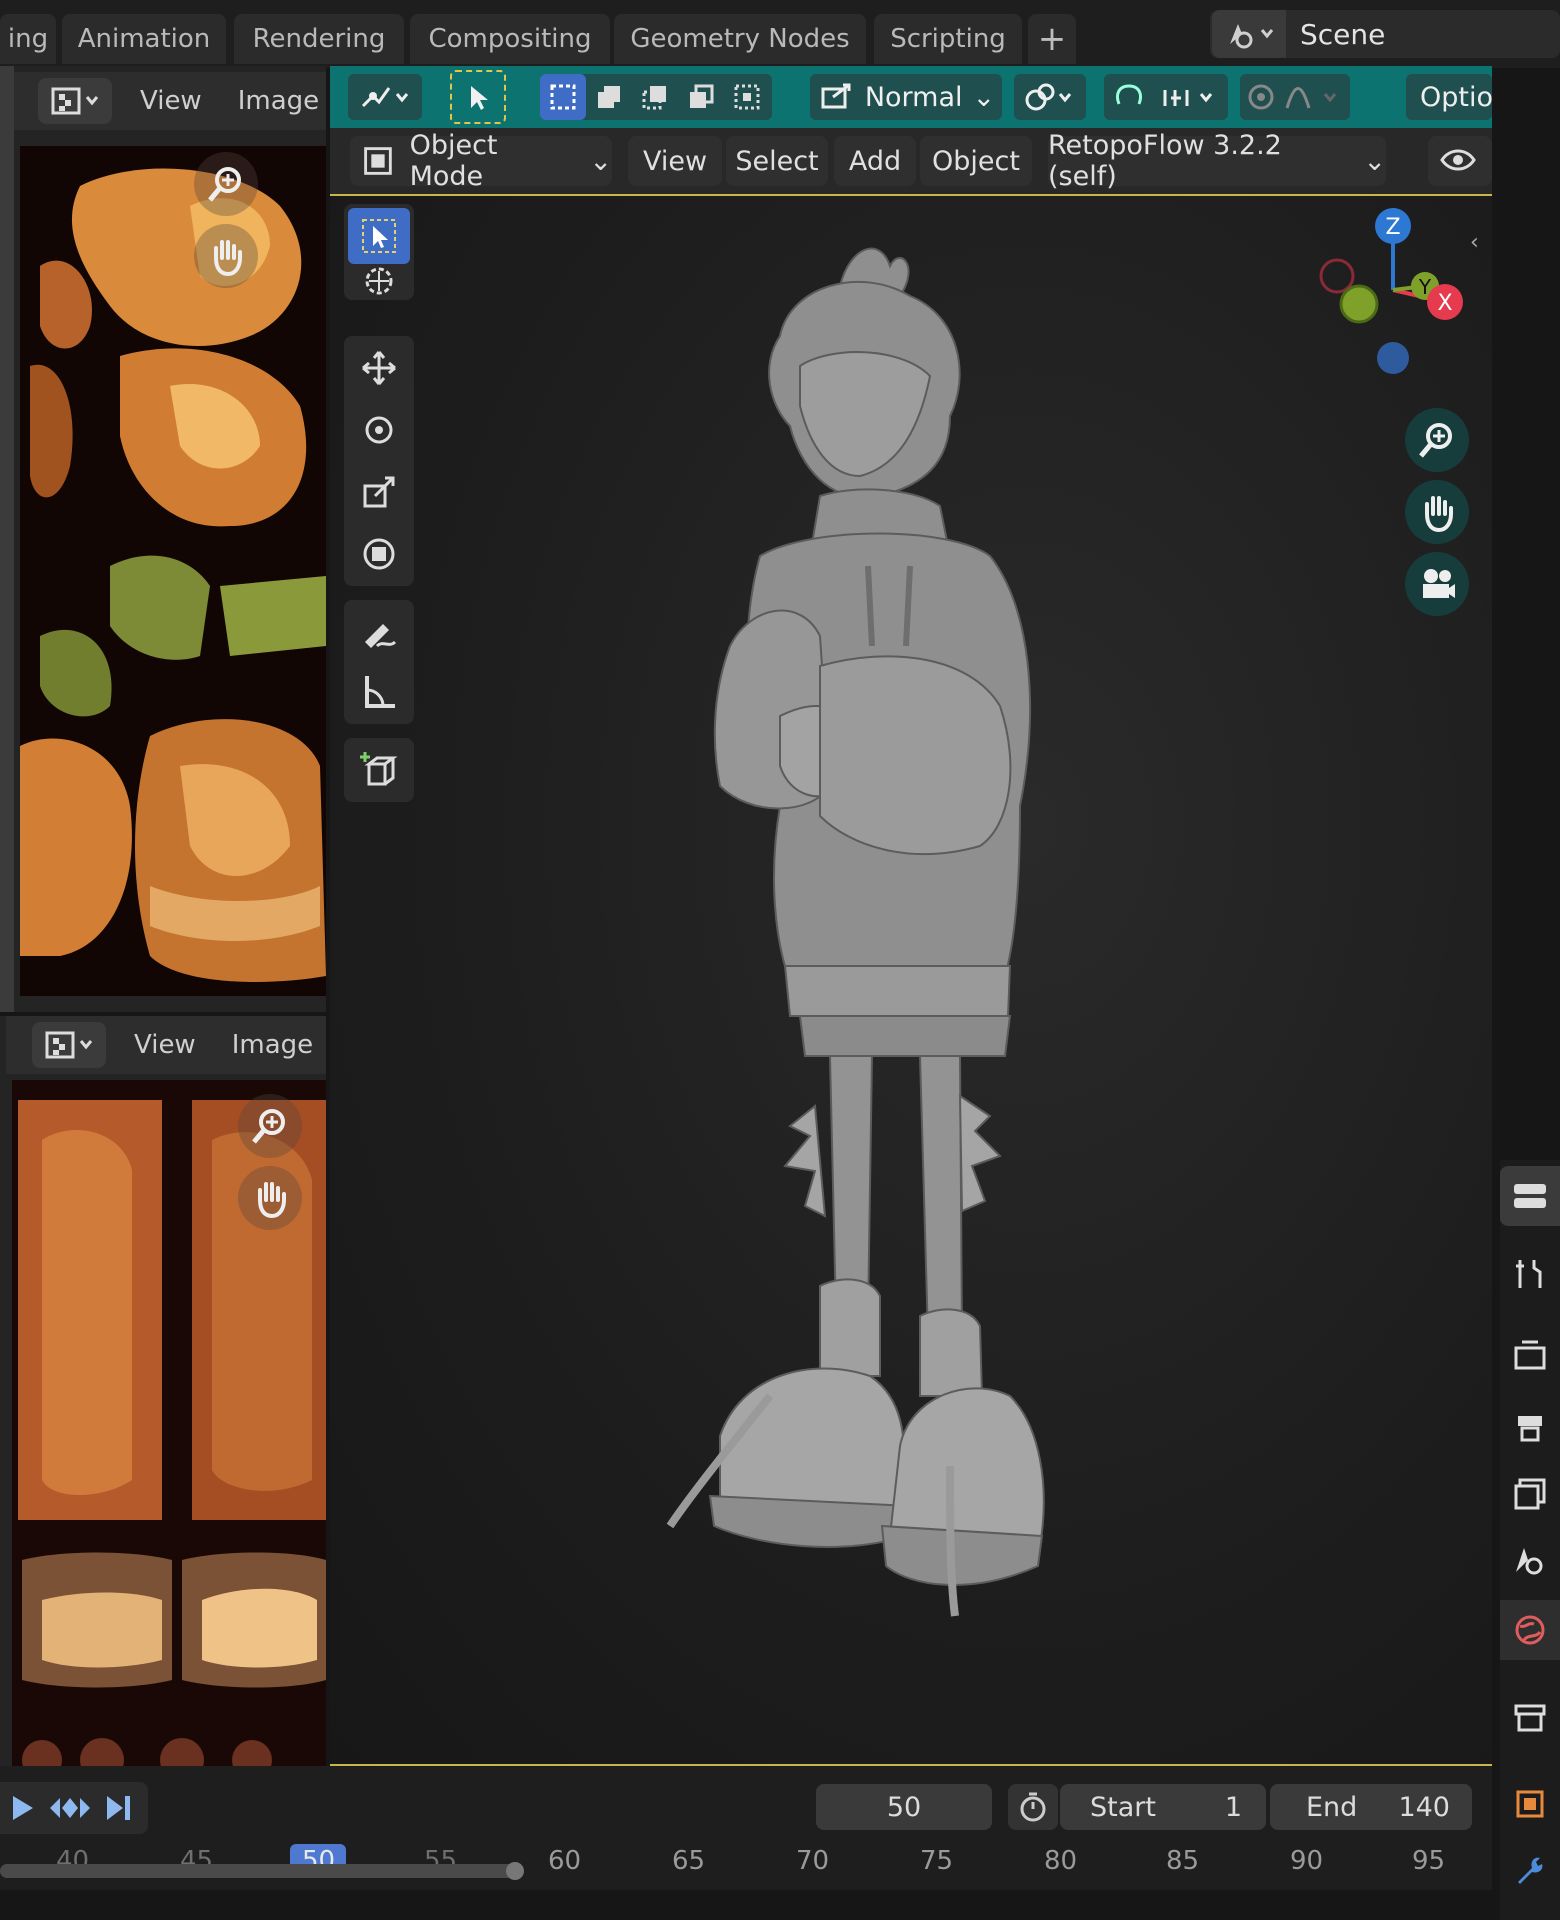  What do you see at coordinates (1052, 39) in the screenshot?
I see `add-workspace-button: +` at bounding box center [1052, 39].